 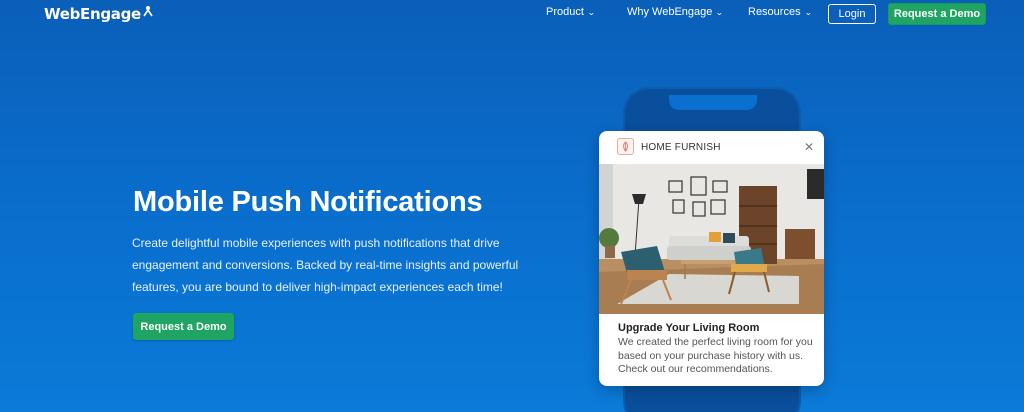 I want to click on nav-item-product: Product ⌄, so click(x=570, y=12).